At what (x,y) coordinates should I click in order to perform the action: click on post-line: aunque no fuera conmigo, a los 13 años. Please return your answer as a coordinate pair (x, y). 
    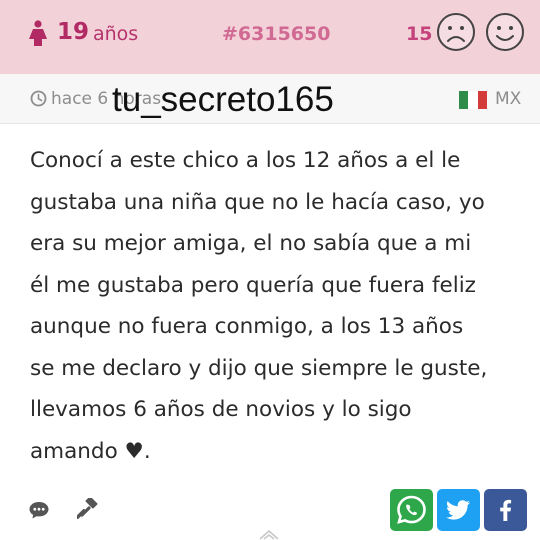
    Looking at the image, I should click on (247, 326).